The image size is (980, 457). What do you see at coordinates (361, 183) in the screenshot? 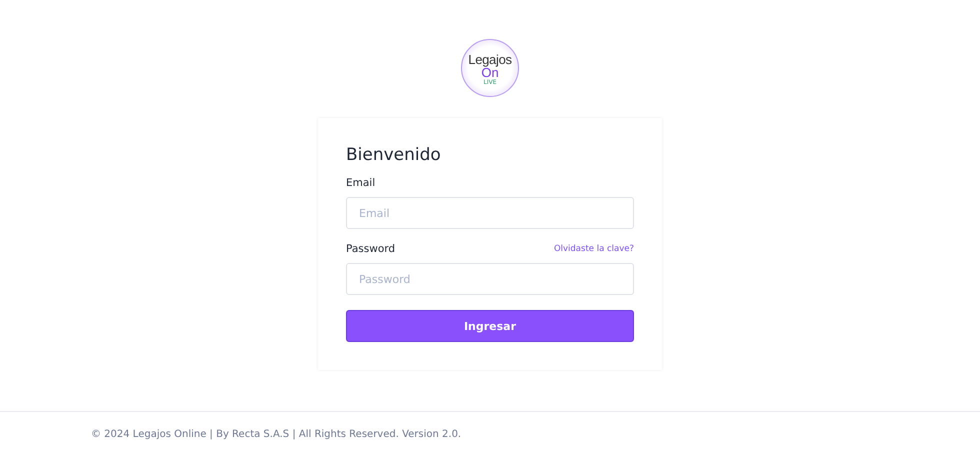
I see `field-label: Email` at bounding box center [361, 183].